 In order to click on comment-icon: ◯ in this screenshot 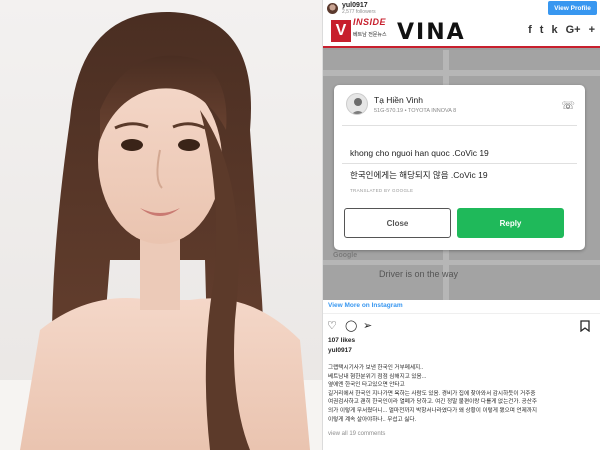, I will do `click(351, 326)`.